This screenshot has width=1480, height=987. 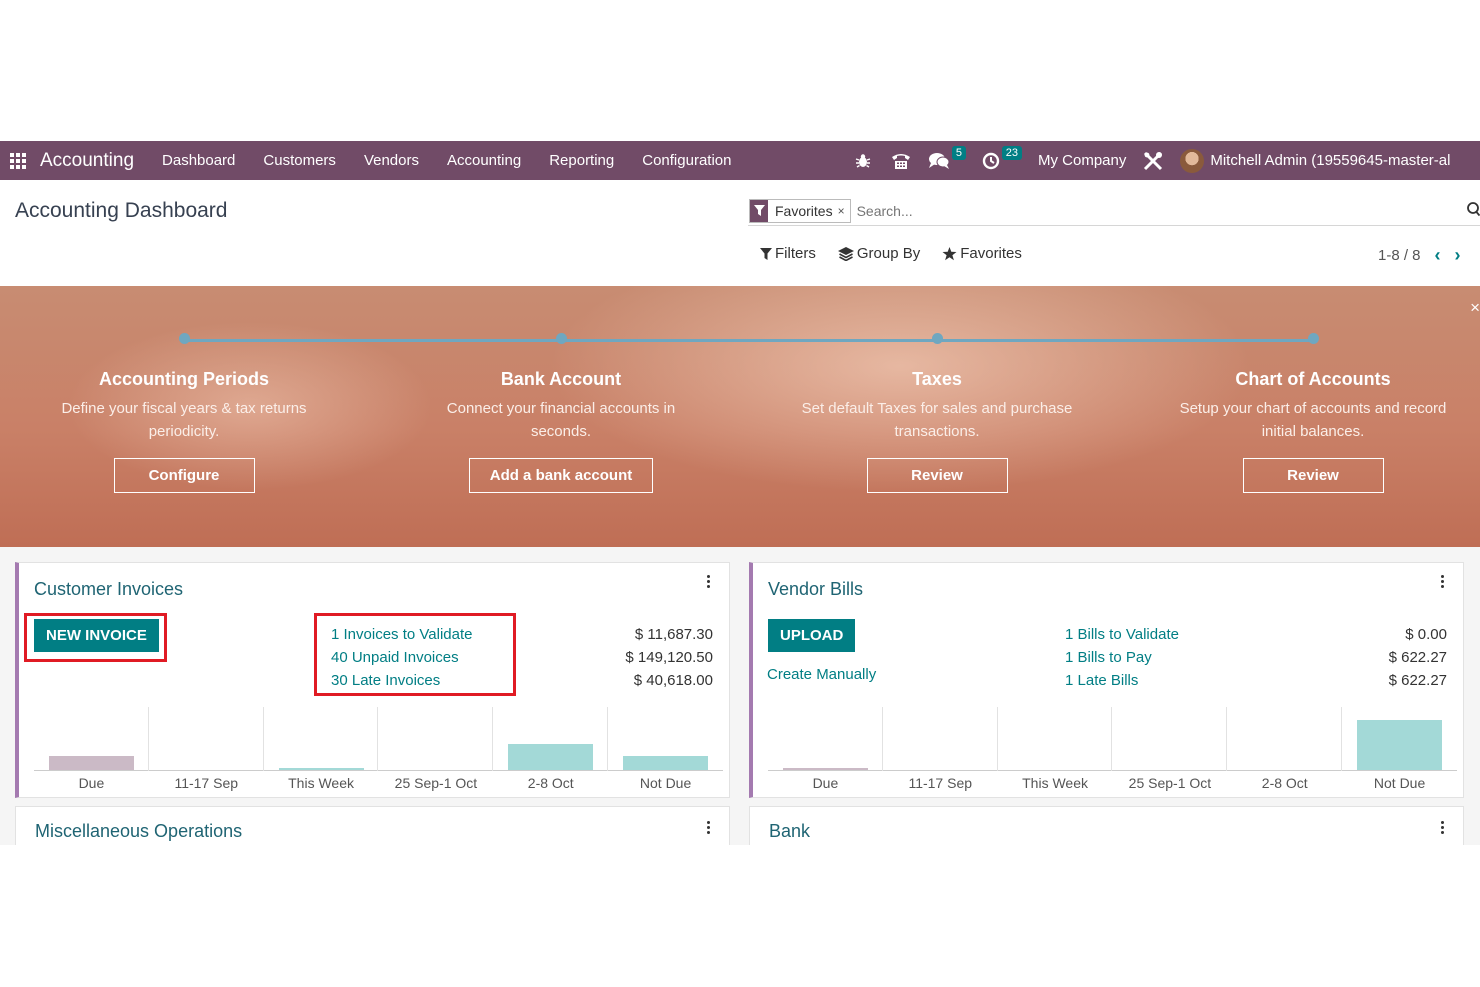 I want to click on vendor-bills-chart, so click(x=1112, y=739).